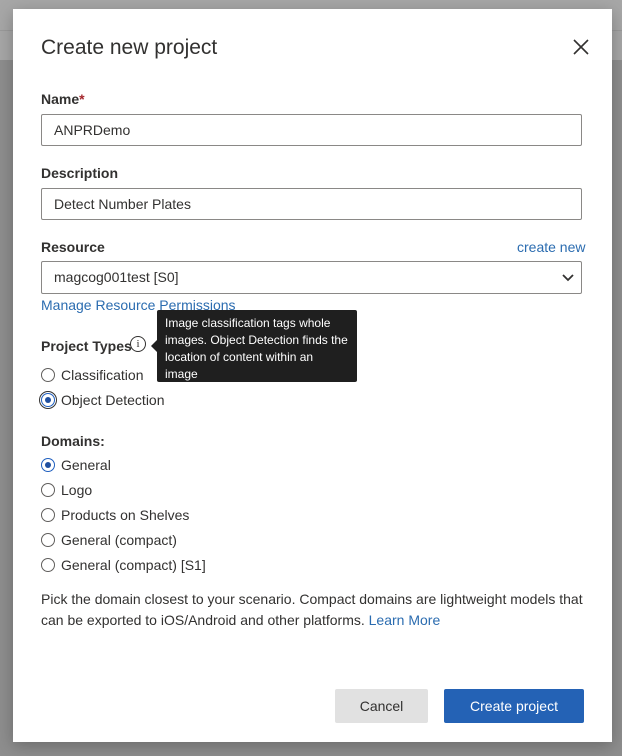 Image resolution: width=622 pixels, height=756 pixels. I want to click on radio-object-detection, so click(48, 400).